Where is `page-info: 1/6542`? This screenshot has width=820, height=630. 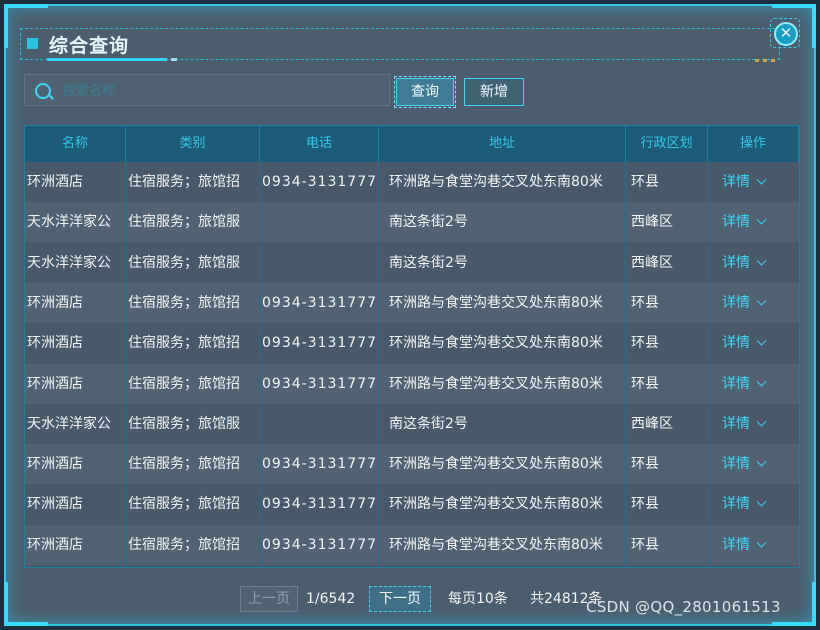
page-info: 1/6542 is located at coordinates (331, 599).